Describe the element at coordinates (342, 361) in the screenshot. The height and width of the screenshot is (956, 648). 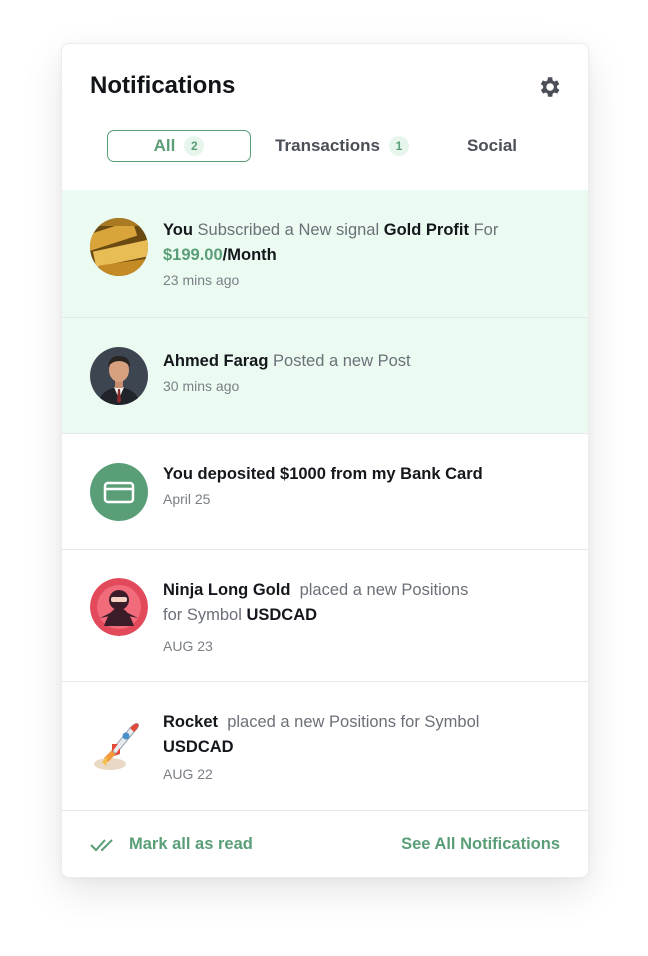
I see `notification-action: Posted a new Post` at that location.